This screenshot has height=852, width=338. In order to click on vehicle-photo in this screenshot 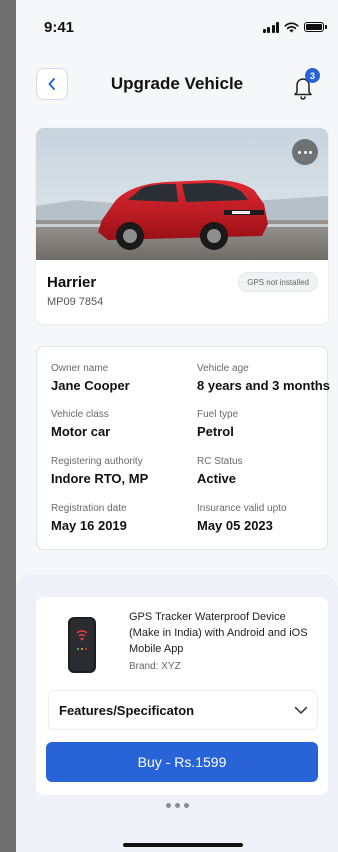, I will do `click(182, 194)`.